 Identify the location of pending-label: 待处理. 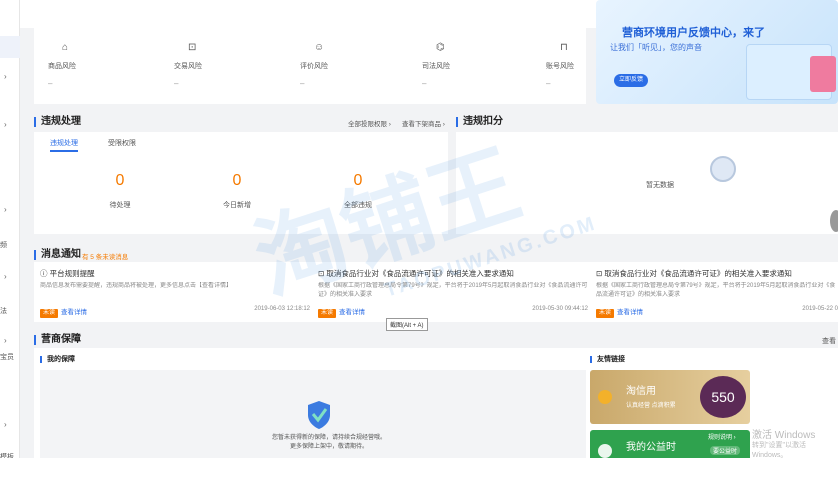
(120, 205).